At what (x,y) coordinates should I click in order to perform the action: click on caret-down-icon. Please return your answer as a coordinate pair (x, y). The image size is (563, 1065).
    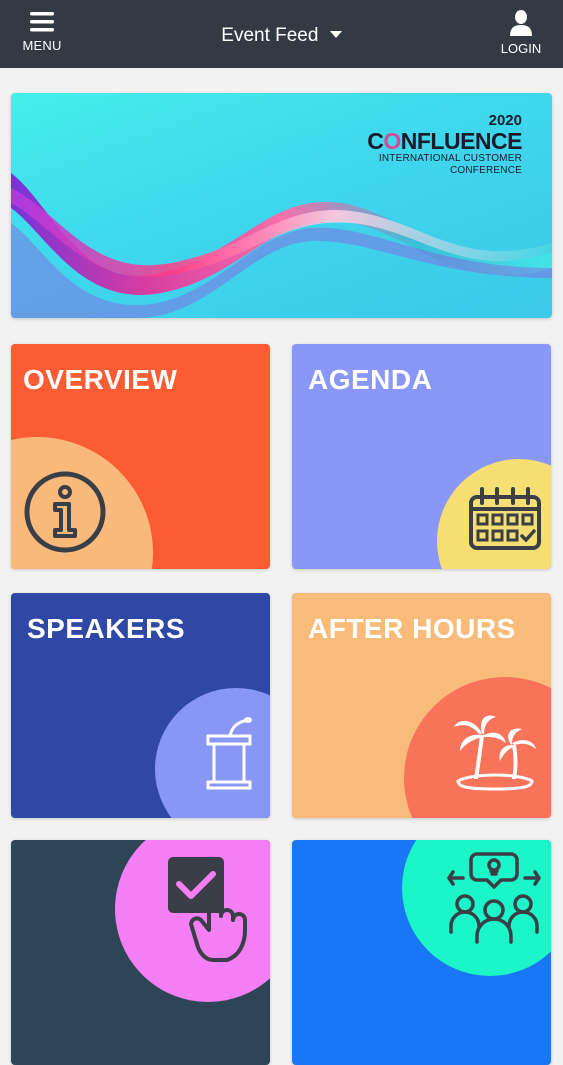
    Looking at the image, I should click on (335, 34).